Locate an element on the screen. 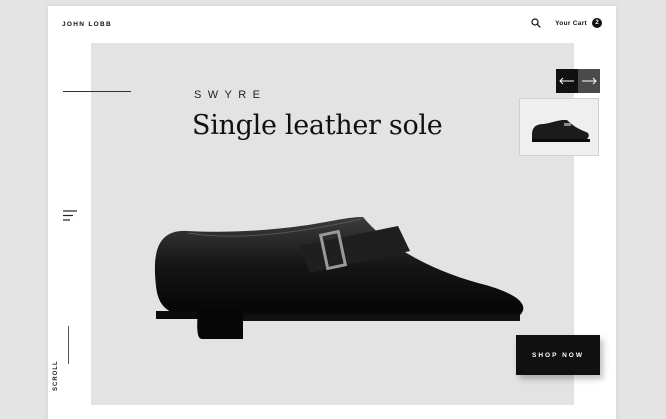  product-title: Single leather sole is located at coordinates (317, 125).